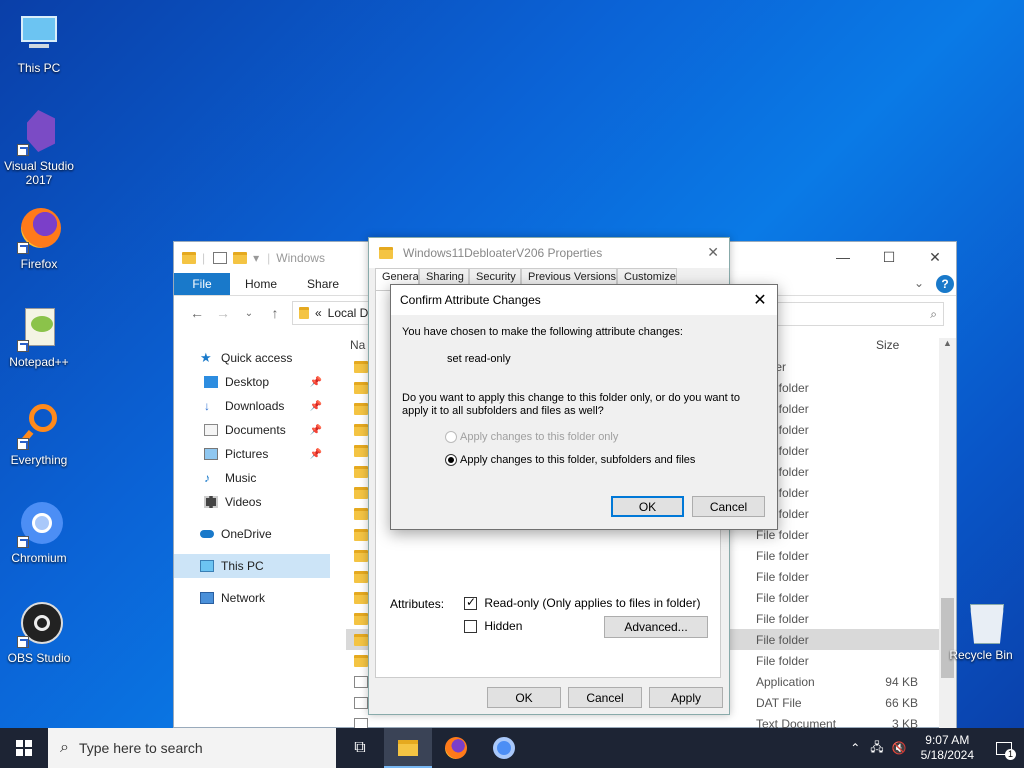 Image resolution: width=1024 pixels, height=768 pixels. What do you see at coordinates (855, 748) in the screenshot?
I see `show-hidden-icons-icon: ⌃` at bounding box center [855, 748].